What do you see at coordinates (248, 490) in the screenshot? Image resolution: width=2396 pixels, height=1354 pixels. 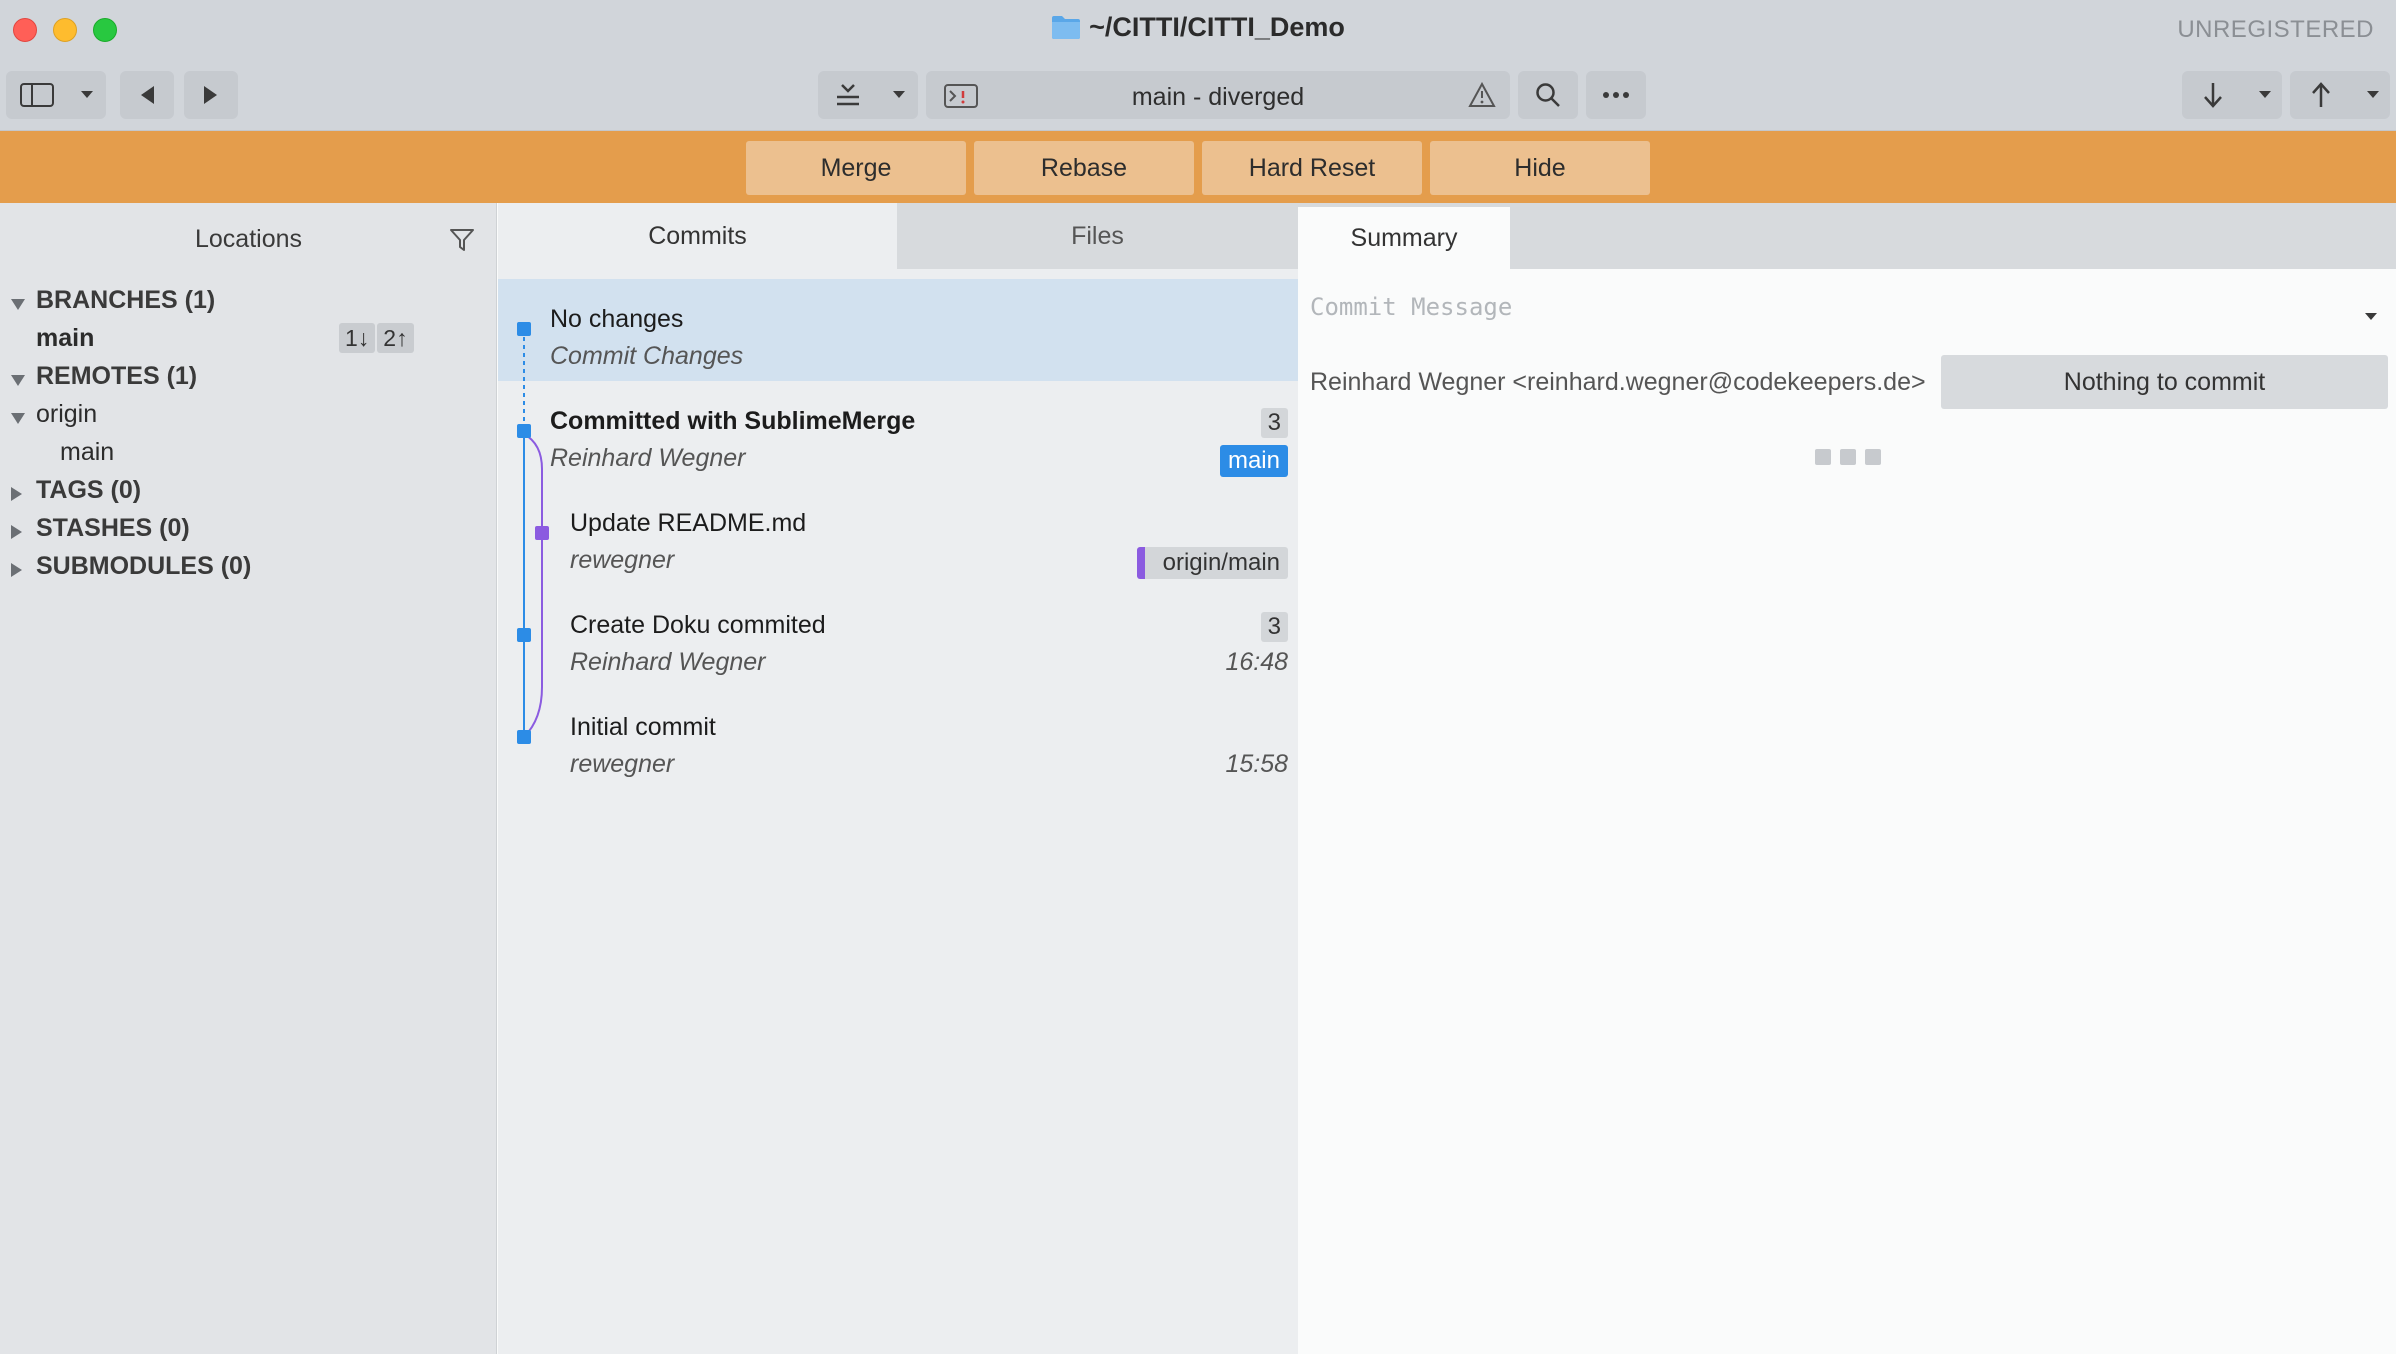 I see `tags-section: TAGS (0)` at bounding box center [248, 490].